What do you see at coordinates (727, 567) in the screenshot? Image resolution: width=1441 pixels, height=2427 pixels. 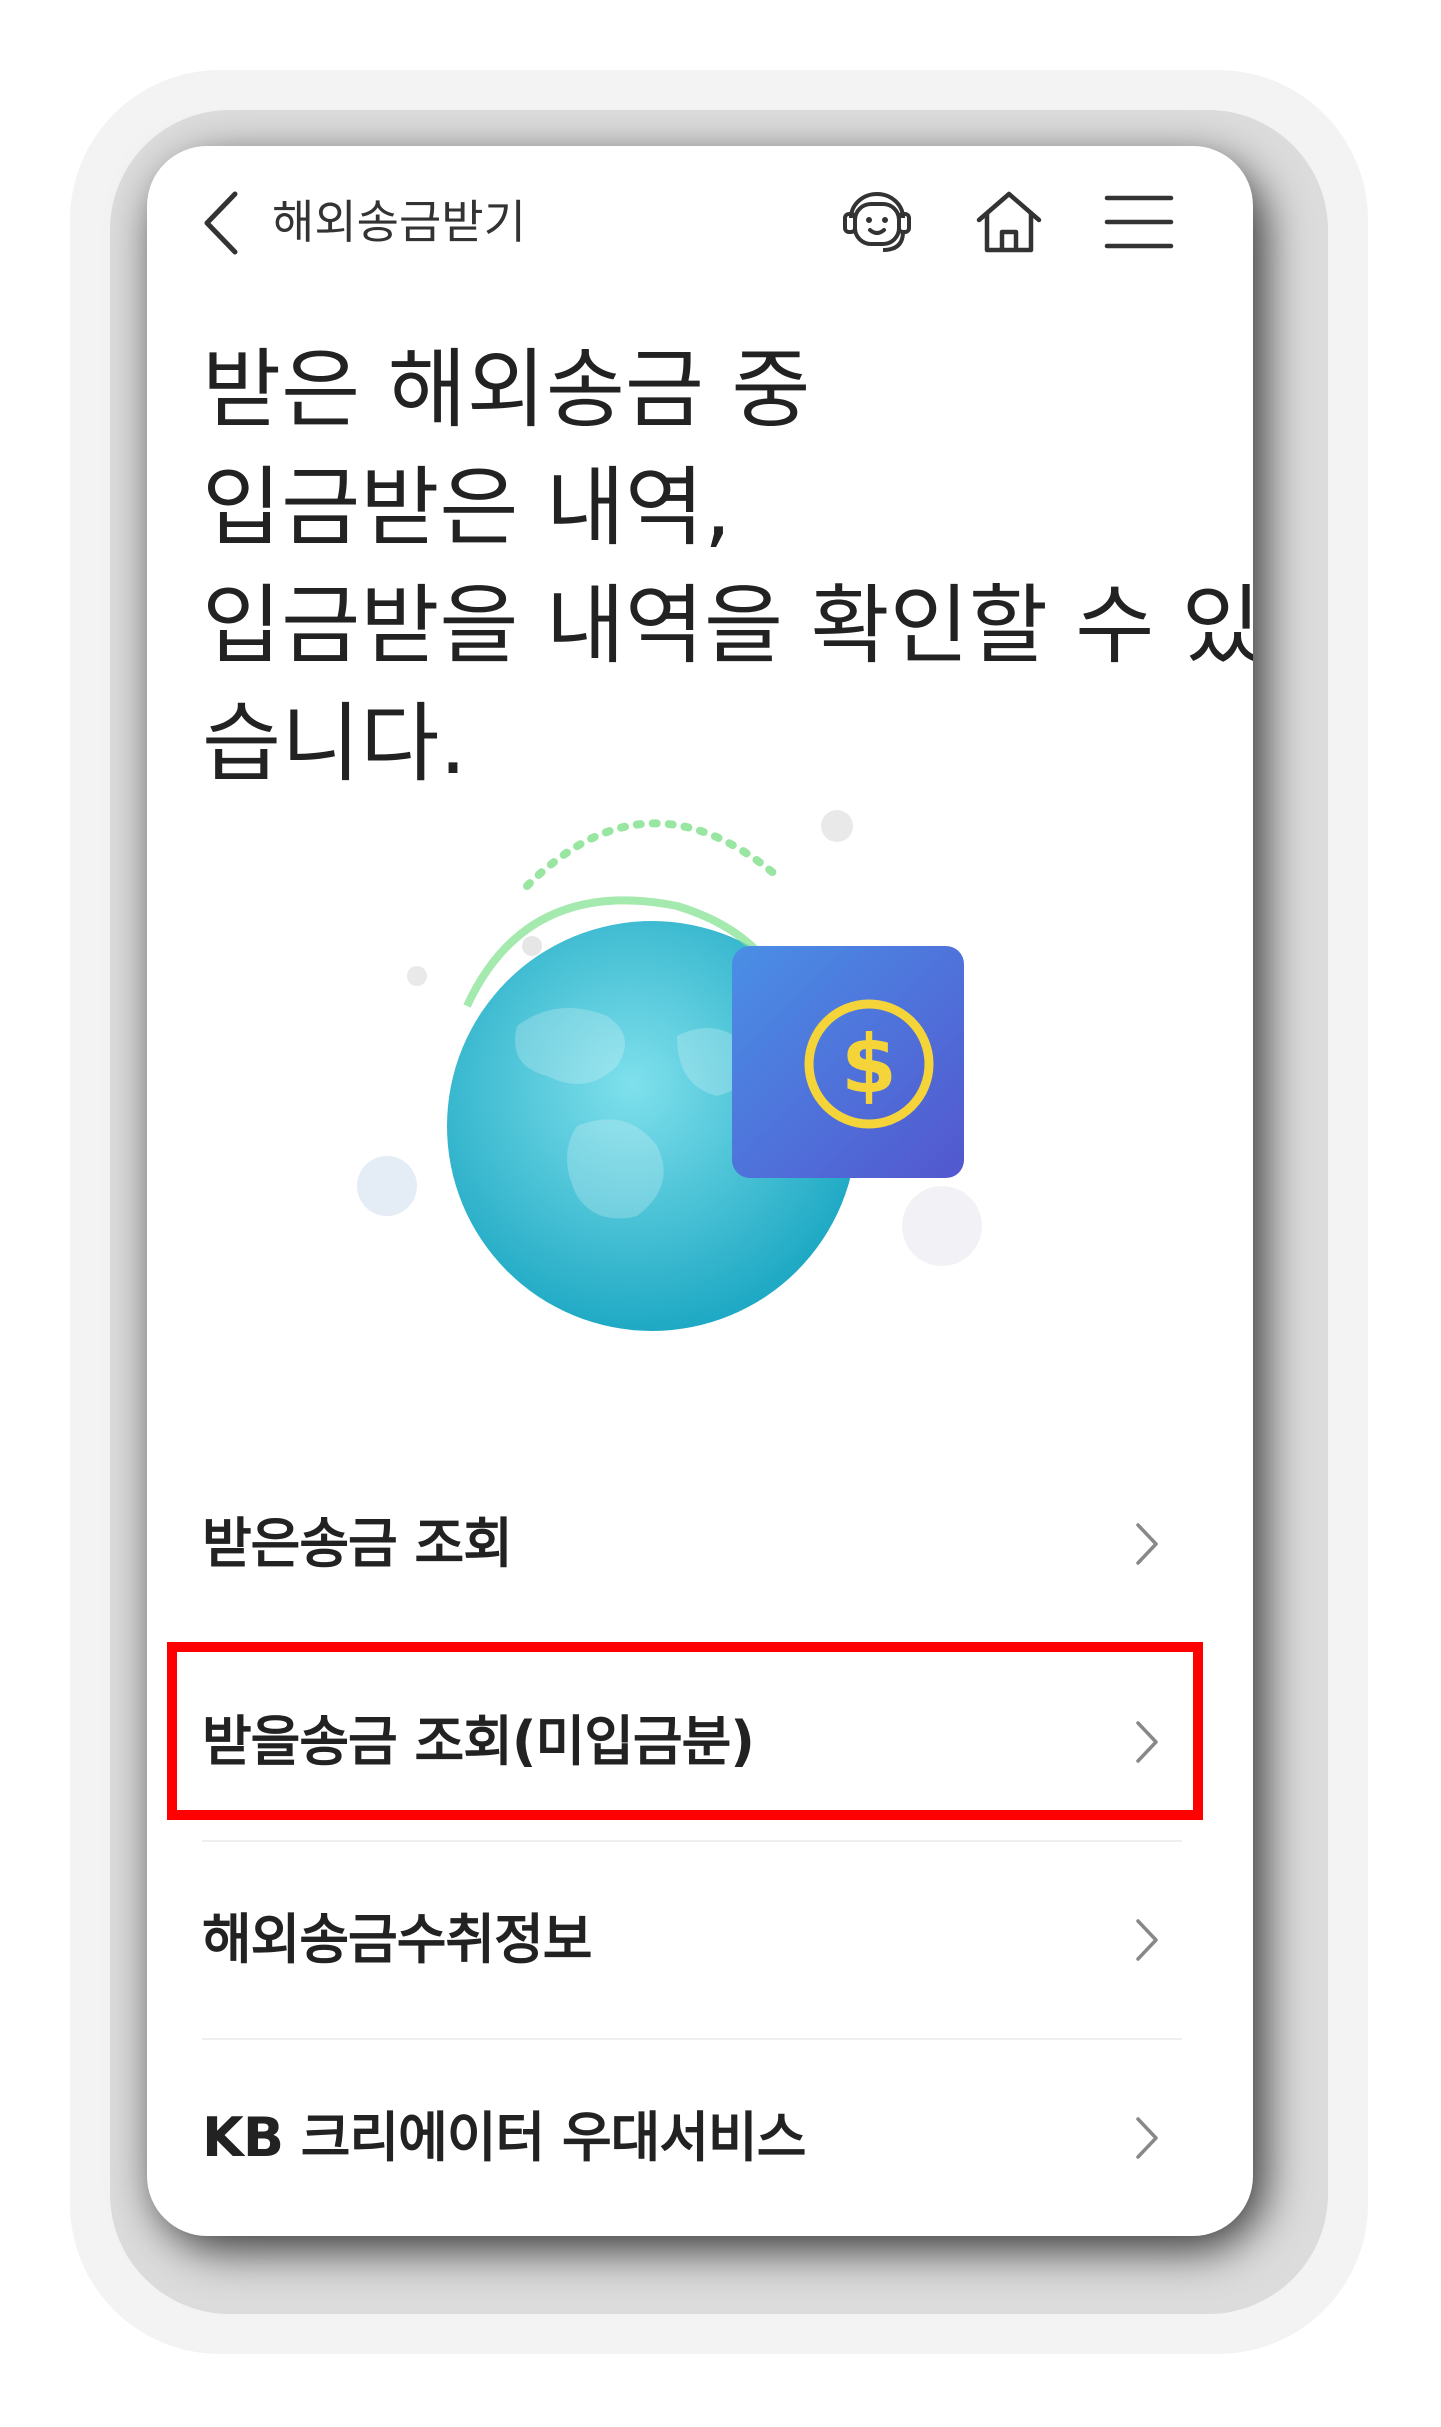 I see `intro-heading: 받은 해외송금 중 입금받은 내역, 입금받을 내역을 확인할 수 있 습니다.` at bounding box center [727, 567].